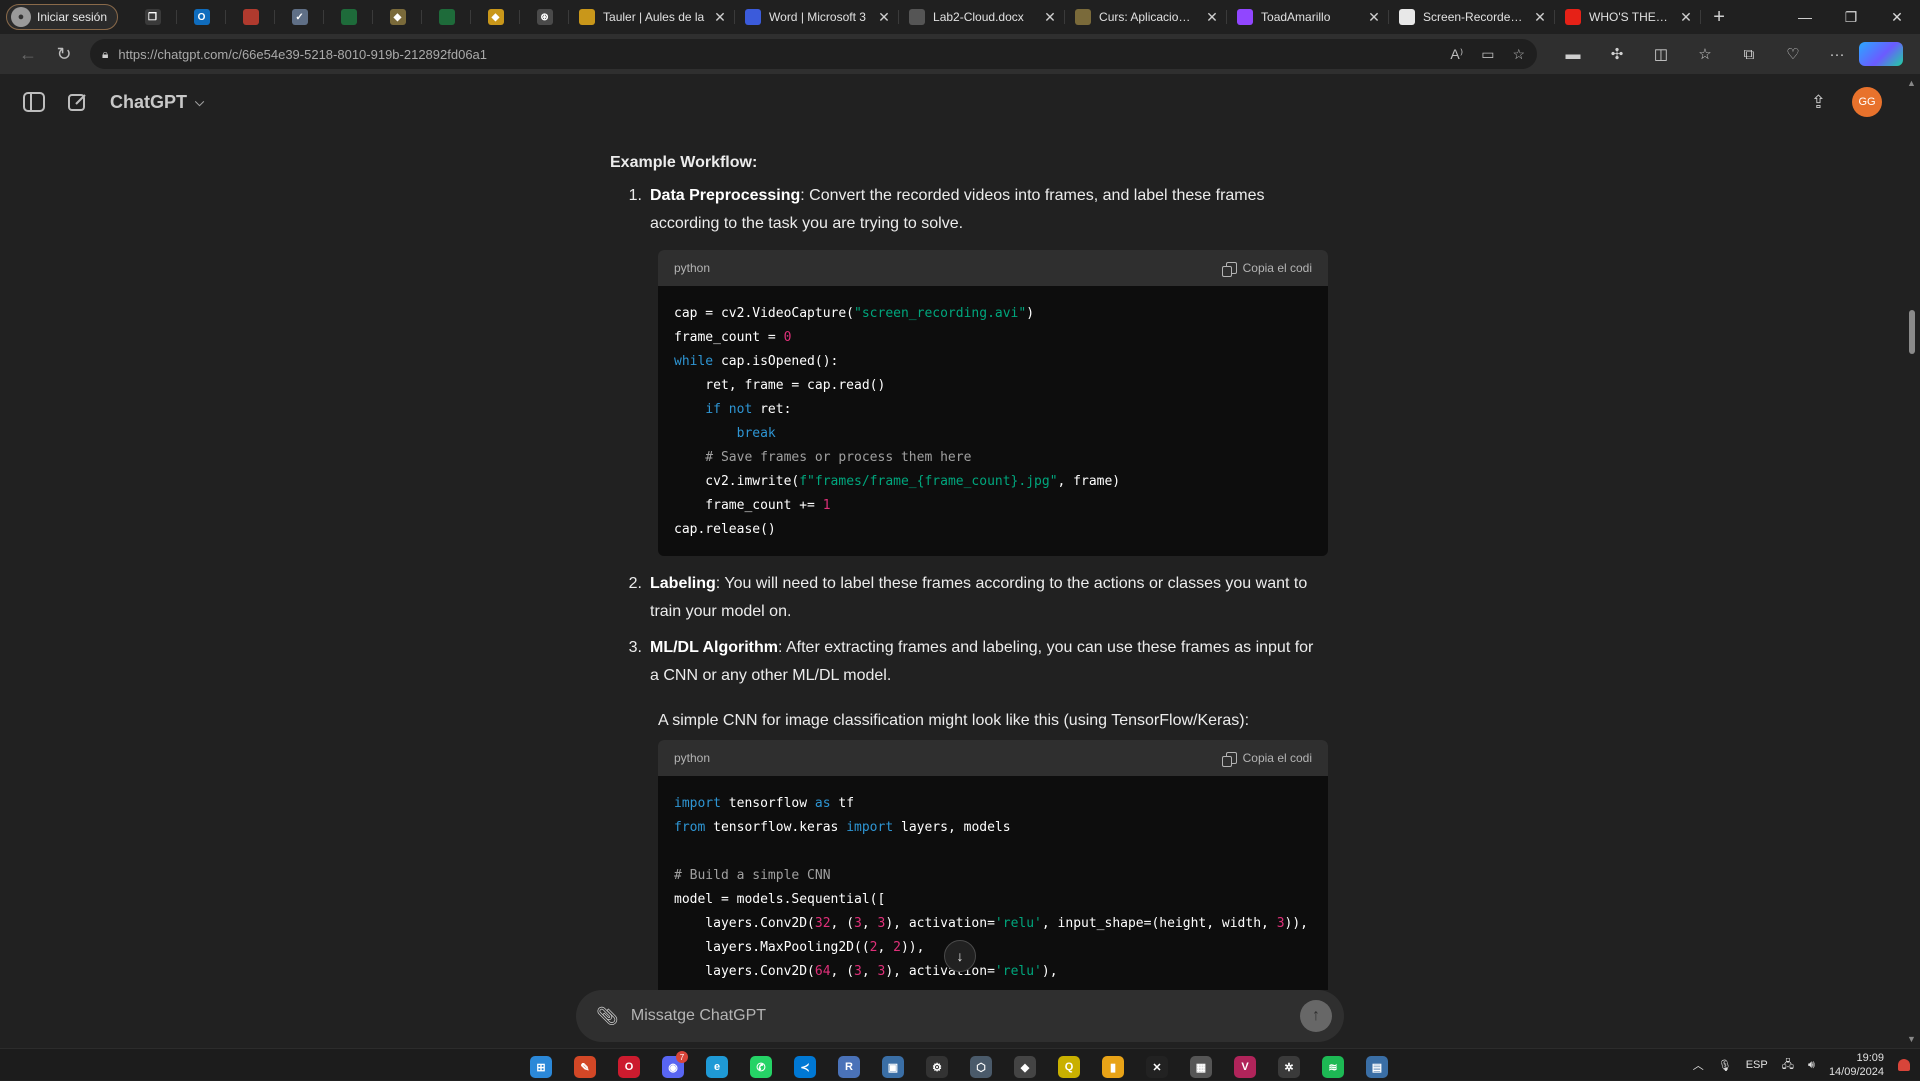 This screenshot has width=1920, height=1081. What do you see at coordinates (1113, 1067) in the screenshot?
I see `taskbar-app: ▮` at bounding box center [1113, 1067].